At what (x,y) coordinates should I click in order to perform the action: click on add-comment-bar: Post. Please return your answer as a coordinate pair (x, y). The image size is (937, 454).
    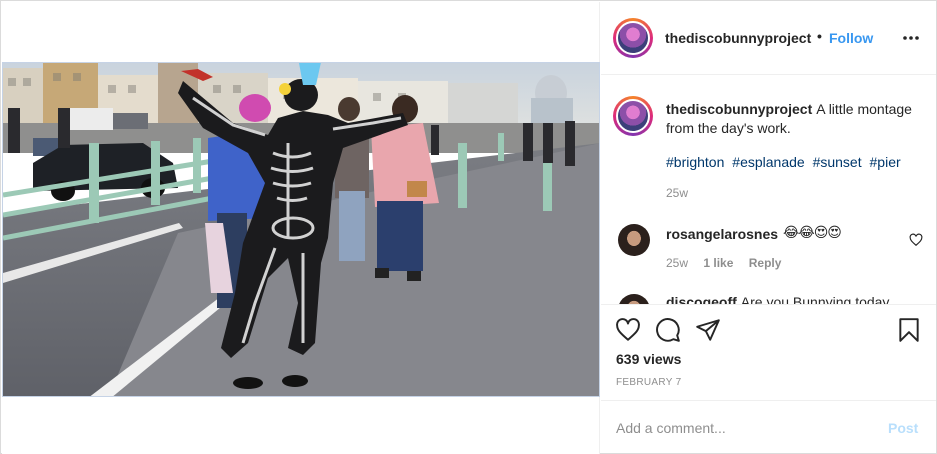
    Looking at the image, I should click on (768, 427).